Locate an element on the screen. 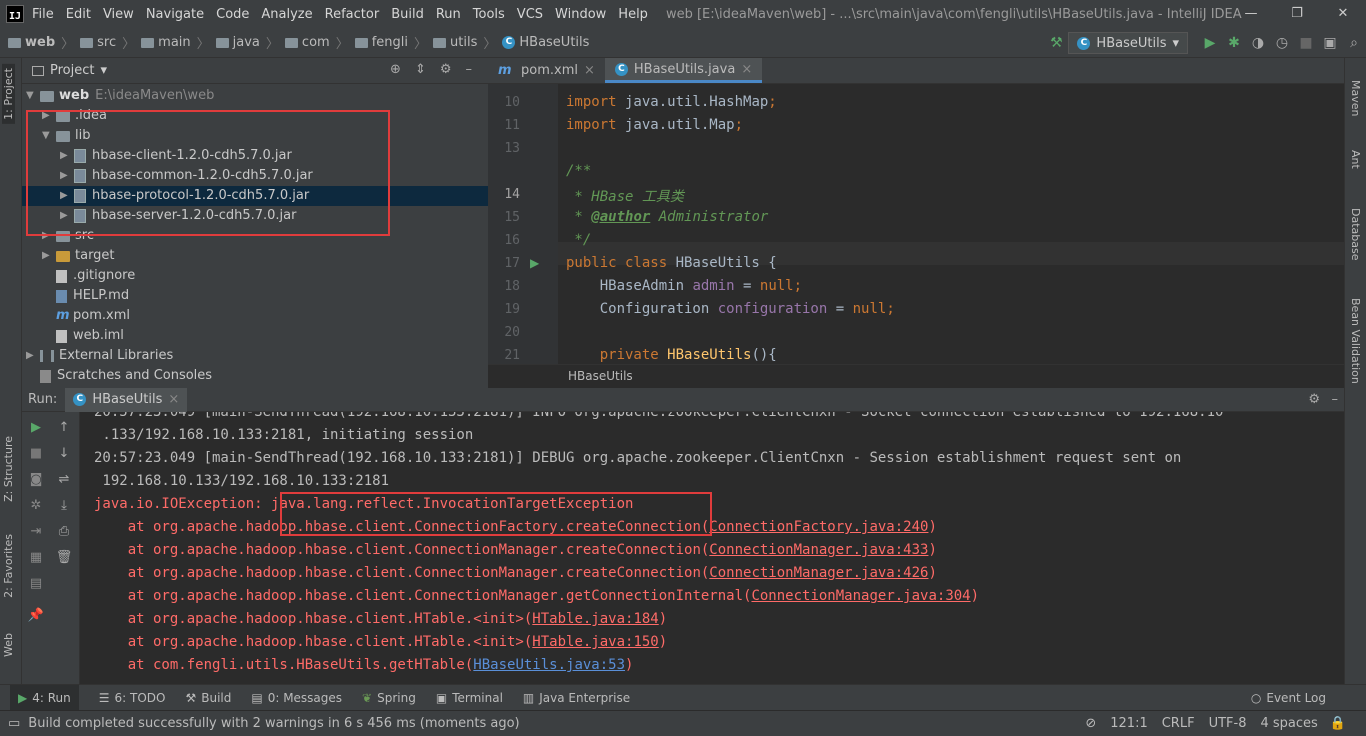 The image size is (1366, 736). tree-node-webiml: web.iml is located at coordinates (90, 336).